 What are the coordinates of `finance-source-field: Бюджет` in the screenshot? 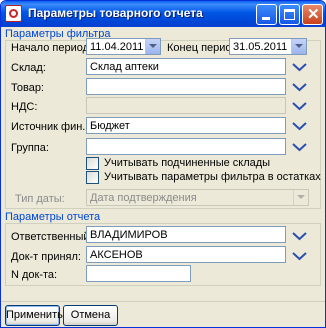 It's located at (186, 125).